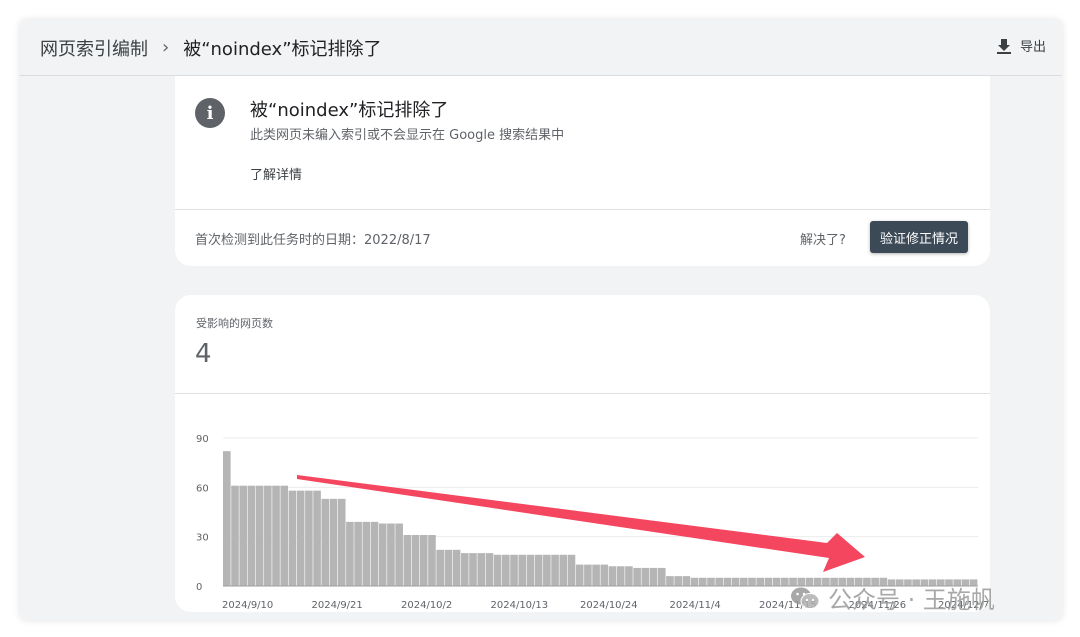 Image resolution: width=1080 pixels, height=637 pixels. I want to click on breadcrumb-parent: 网页索引编制, so click(94, 48).